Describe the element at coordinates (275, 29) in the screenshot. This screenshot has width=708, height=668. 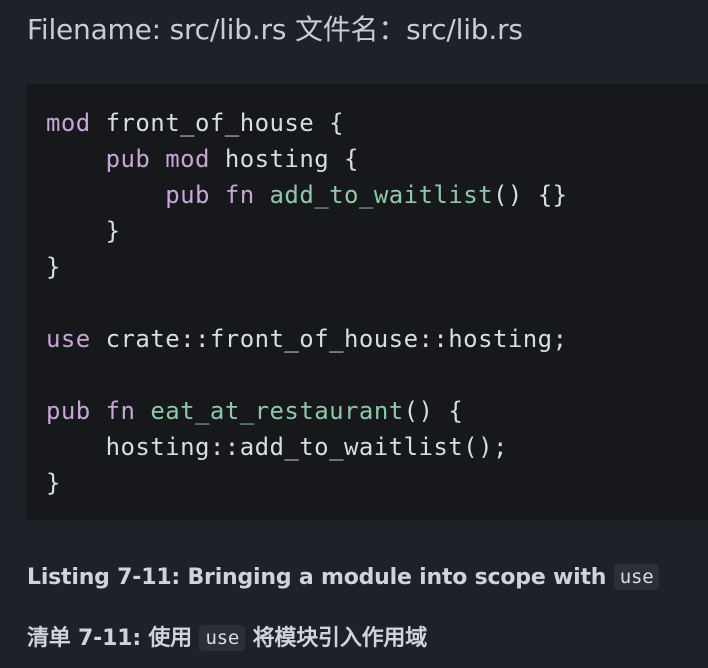
I see `filename-label: Filename: src/lib.rs 文件名：src/lib.rs` at that location.